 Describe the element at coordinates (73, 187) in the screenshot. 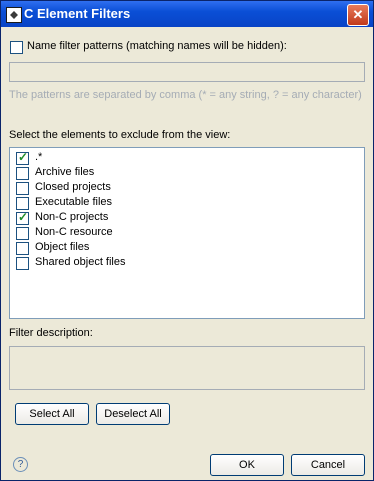

I see `list-item-label: Closed projects` at that location.